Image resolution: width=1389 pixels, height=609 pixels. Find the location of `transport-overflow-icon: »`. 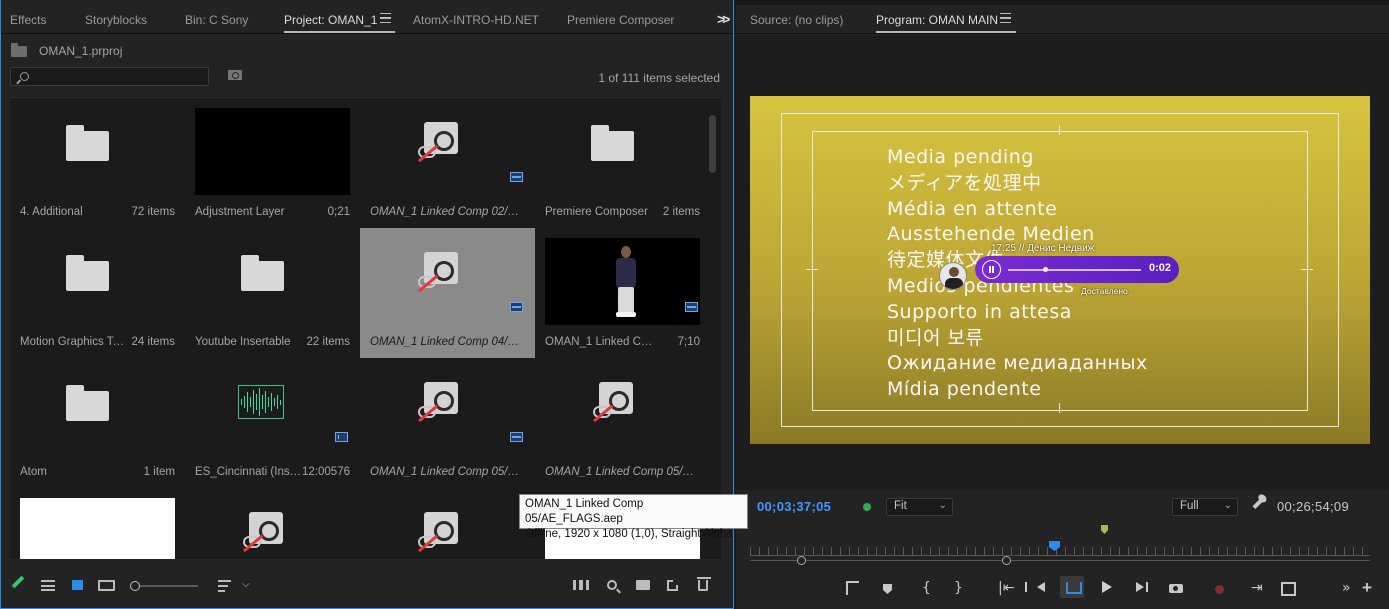

transport-overflow-icon: » is located at coordinates (1346, 588).